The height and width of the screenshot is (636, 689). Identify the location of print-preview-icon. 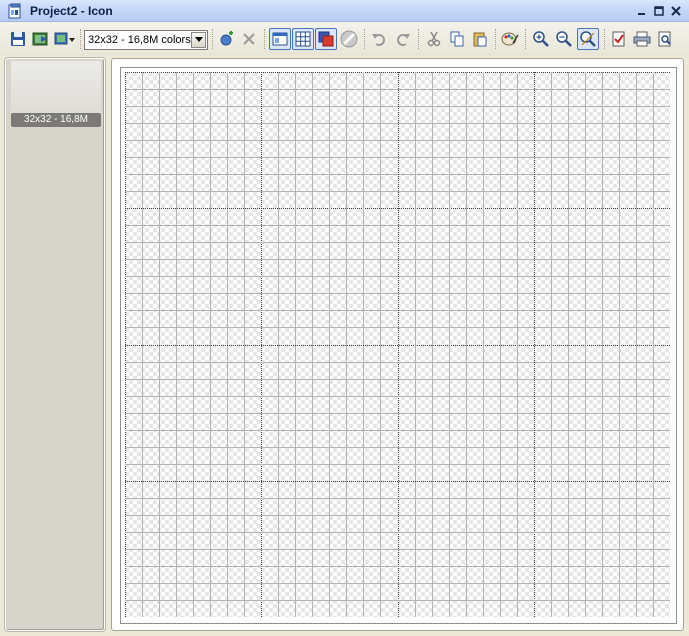
(664, 39).